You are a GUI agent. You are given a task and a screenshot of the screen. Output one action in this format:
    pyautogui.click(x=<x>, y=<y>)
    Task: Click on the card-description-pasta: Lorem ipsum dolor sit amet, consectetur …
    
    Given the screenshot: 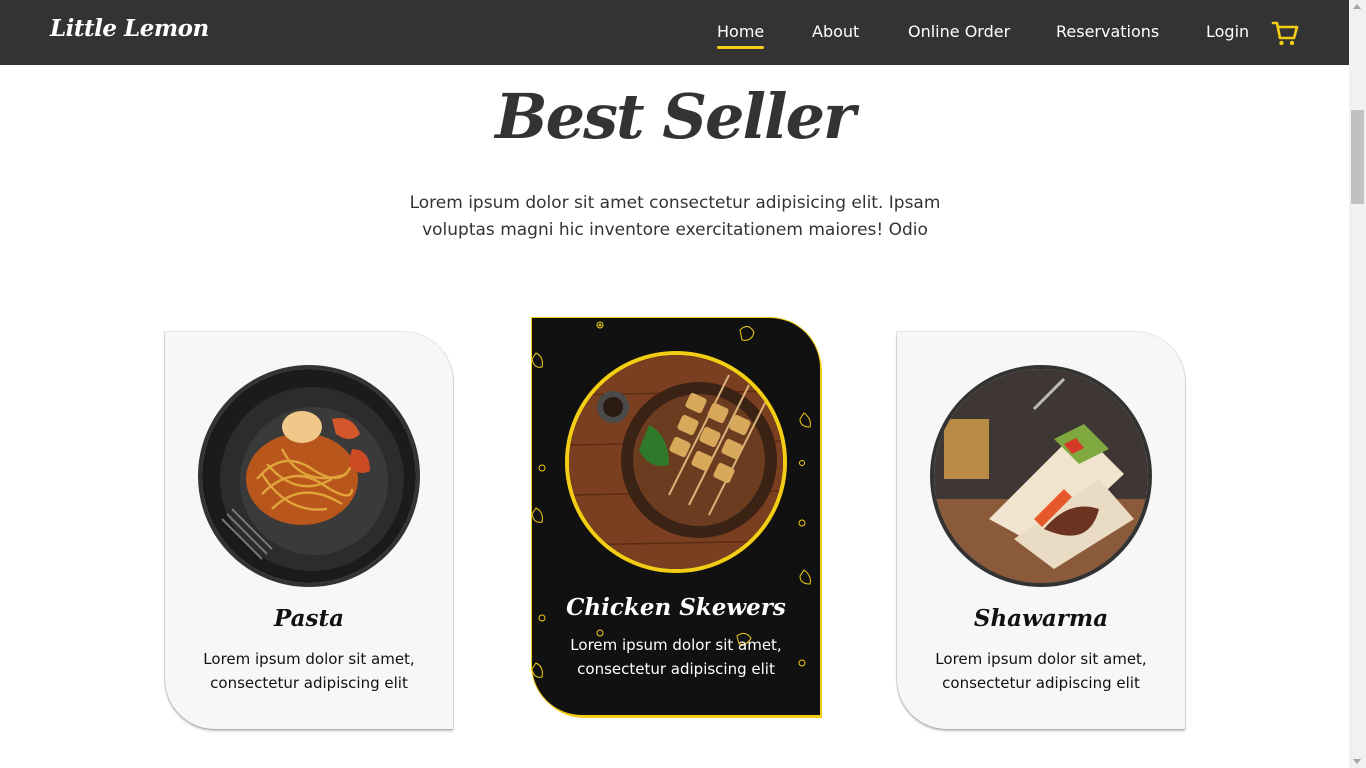 What is the action you would take?
    pyautogui.click(x=309, y=671)
    